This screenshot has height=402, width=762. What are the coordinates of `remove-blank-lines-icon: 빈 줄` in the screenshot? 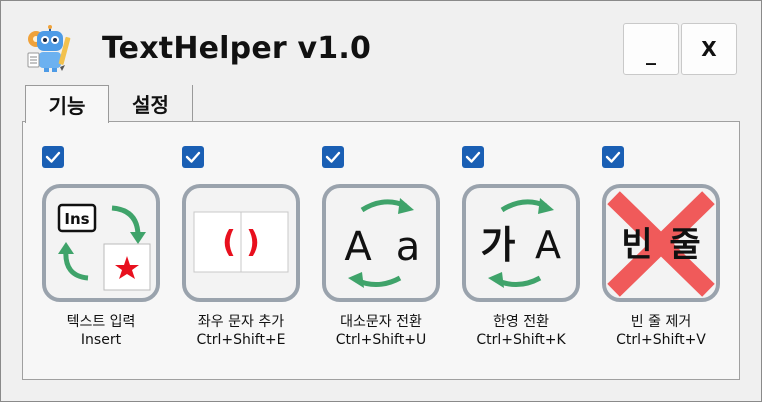 It's located at (661, 244).